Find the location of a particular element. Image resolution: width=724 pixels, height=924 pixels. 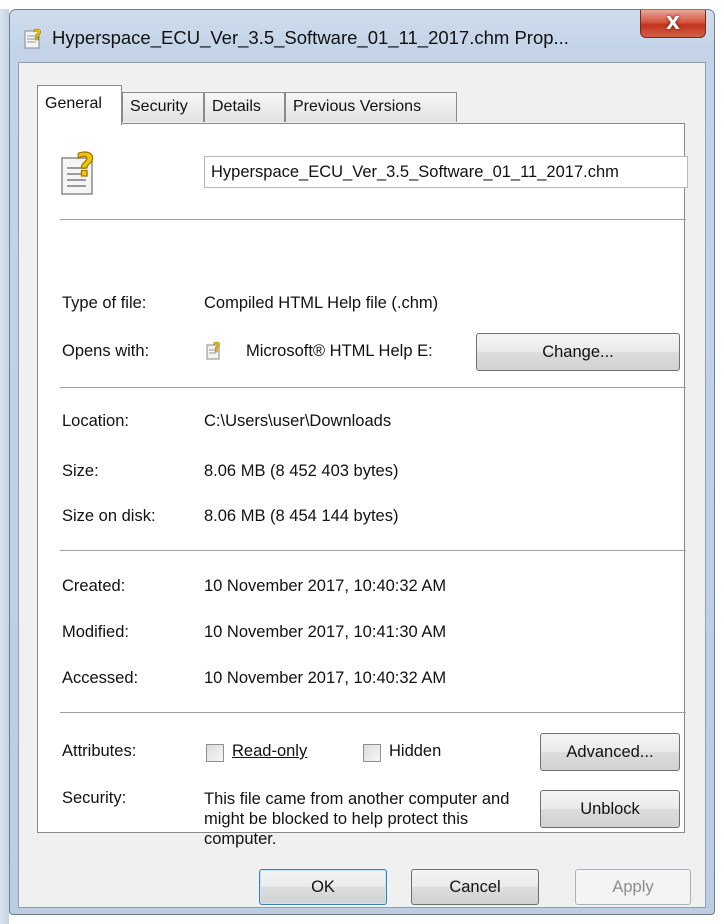

created-value: 10 November 2017, 10:40:32 AM is located at coordinates (325, 586).